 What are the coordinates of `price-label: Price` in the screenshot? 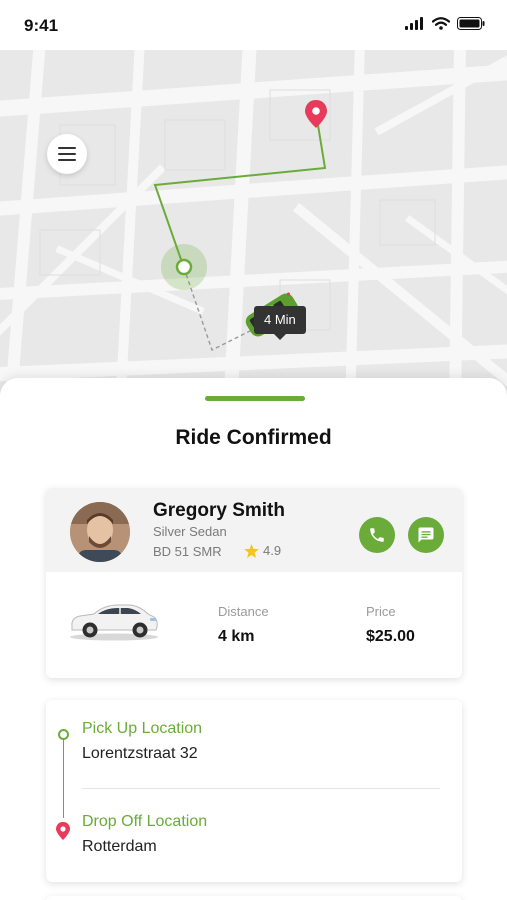 It's located at (381, 611).